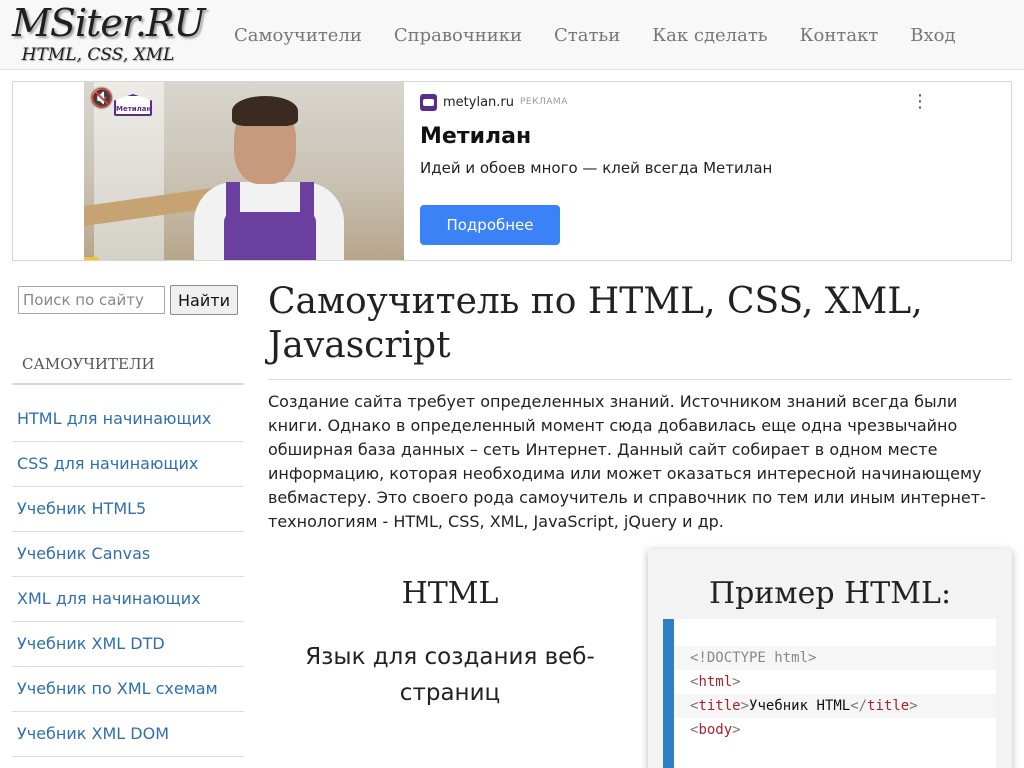 The height and width of the screenshot is (768, 1024). Describe the element at coordinates (475, 136) in the screenshot. I see `ad-title: Метилан` at that location.